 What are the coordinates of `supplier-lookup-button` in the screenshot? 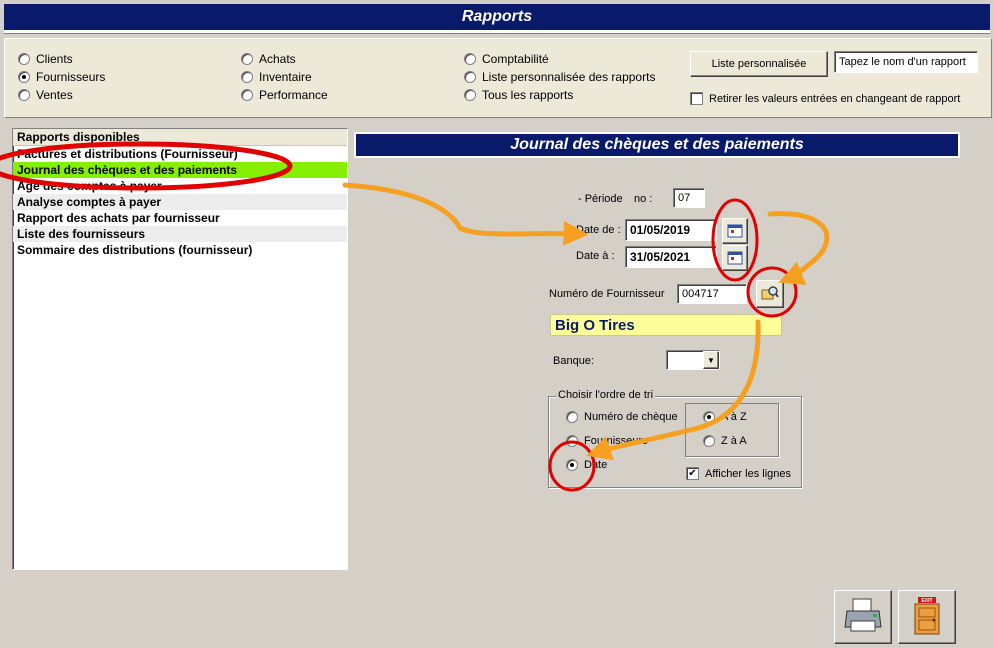 It's located at (770, 294).